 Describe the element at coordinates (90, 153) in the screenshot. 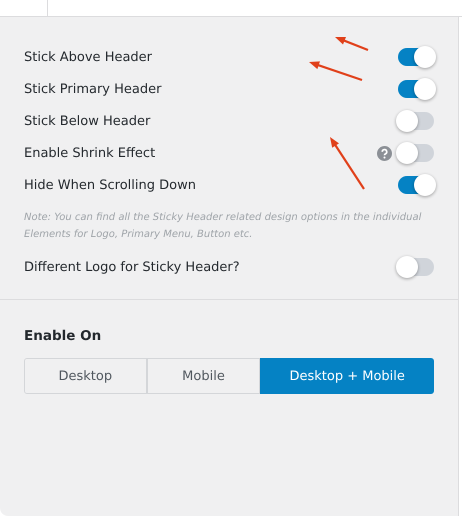

I see `setting-label: Enable Shrink Effect` at that location.